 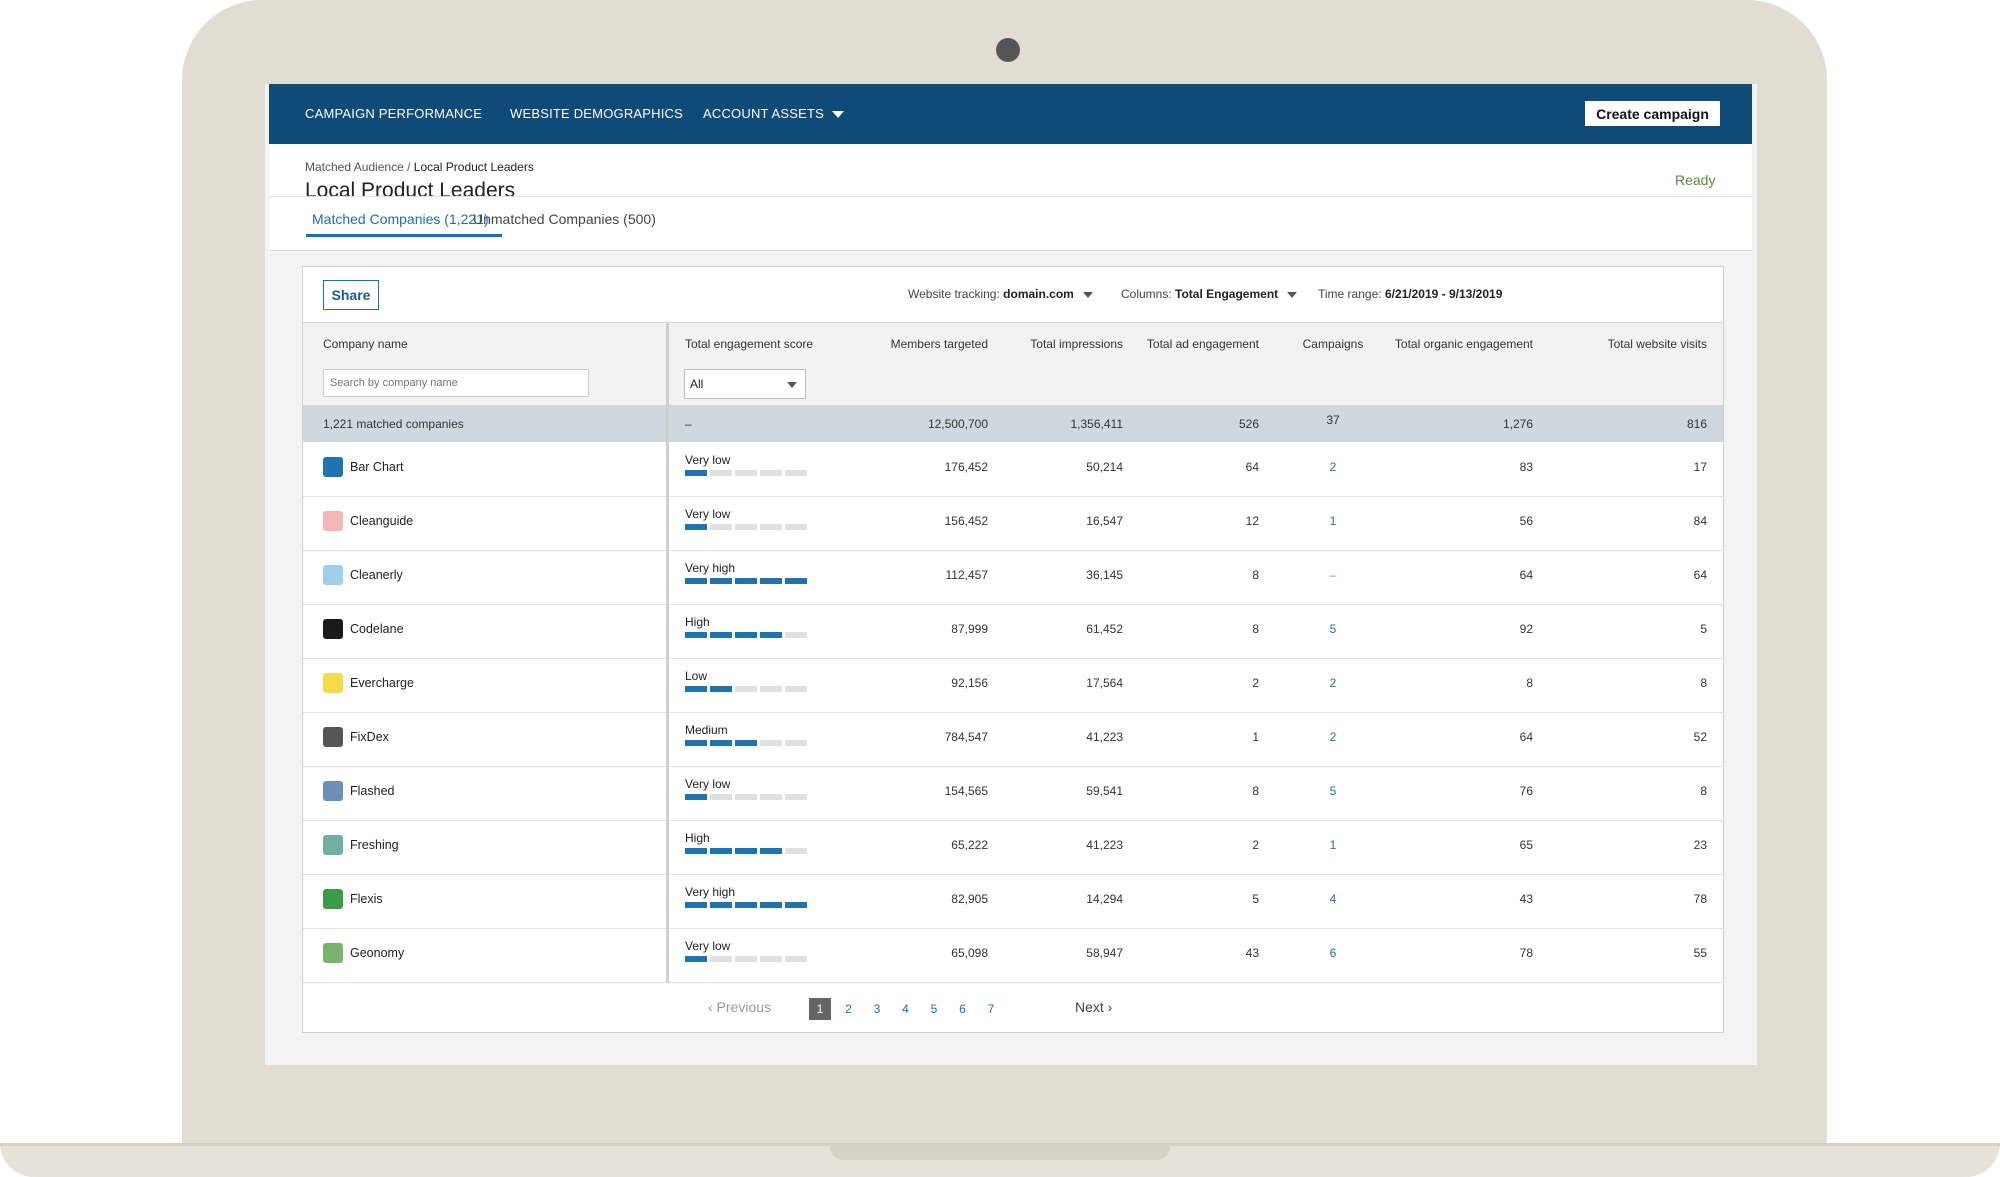 What do you see at coordinates (377, 953) in the screenshot?
I see `company-name: Geonomy` at bounding box center [377, 953].